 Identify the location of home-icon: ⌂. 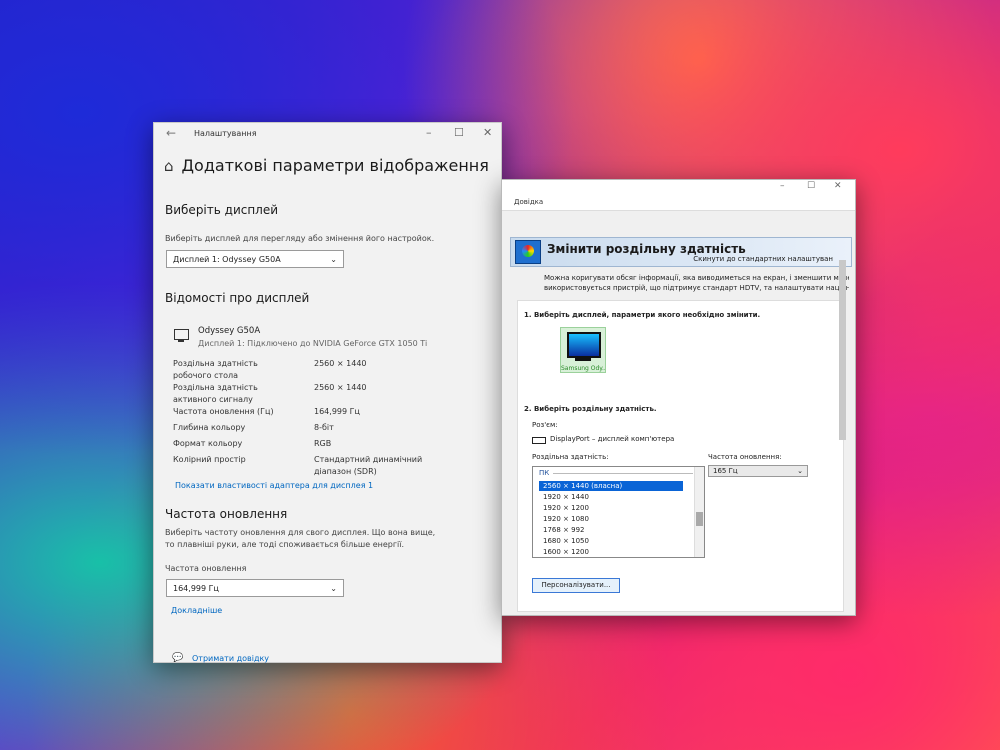
(169, 166).